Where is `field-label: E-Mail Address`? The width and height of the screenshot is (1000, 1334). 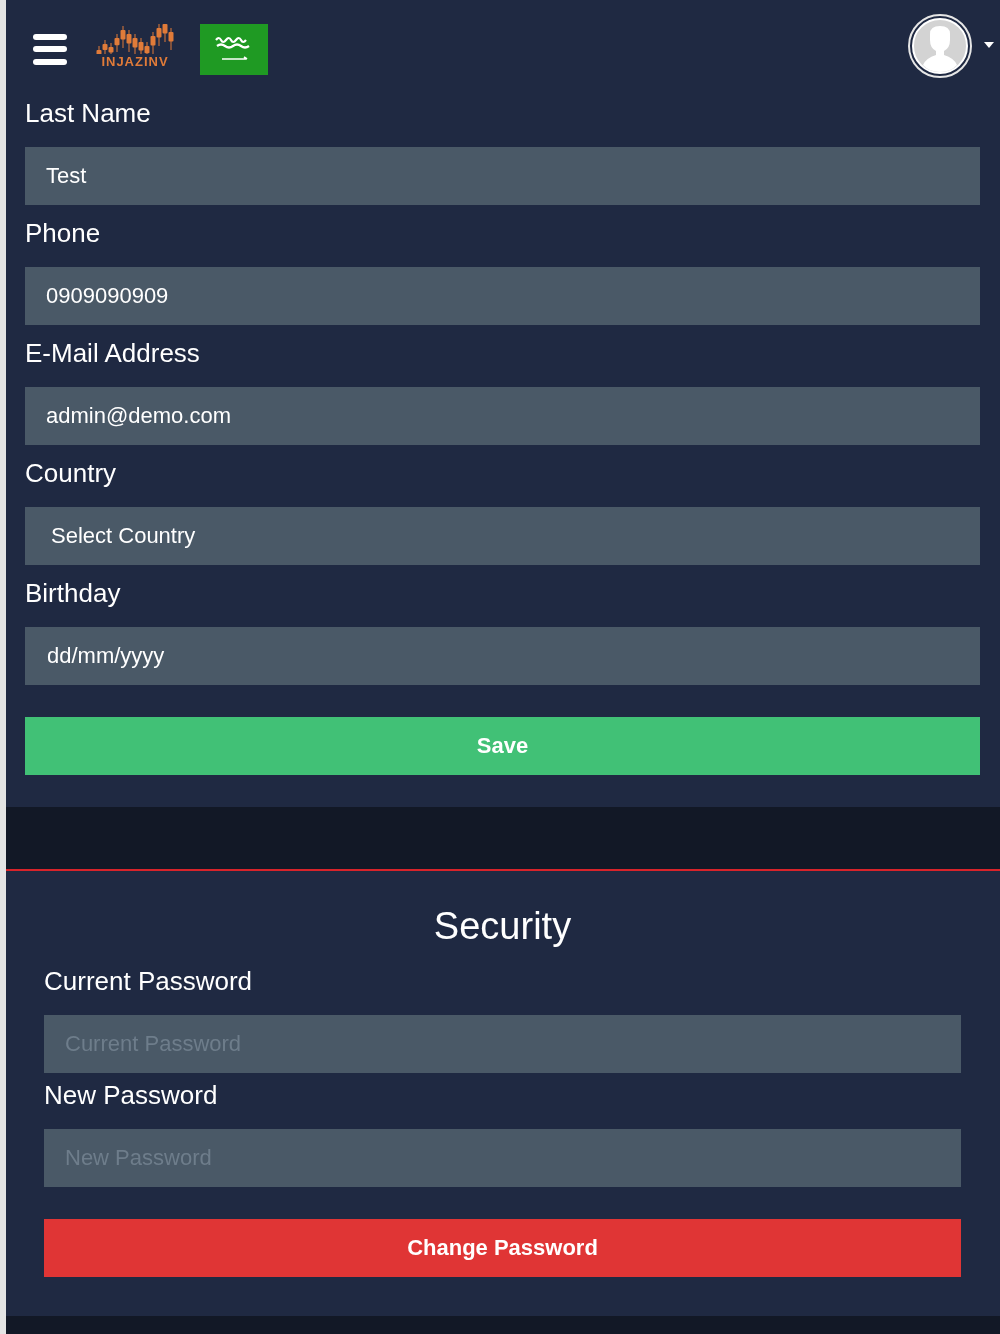
field-label: E-Mail Address is located at coordinates (112, 353).